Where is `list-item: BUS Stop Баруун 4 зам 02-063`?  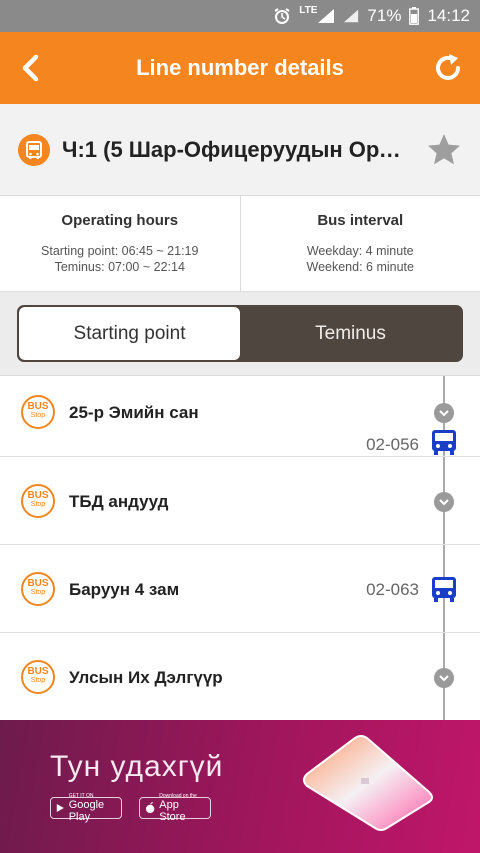 list-item: BUS Stop Баруун 4 зам 02-063 is located at coordinates (240, 589).